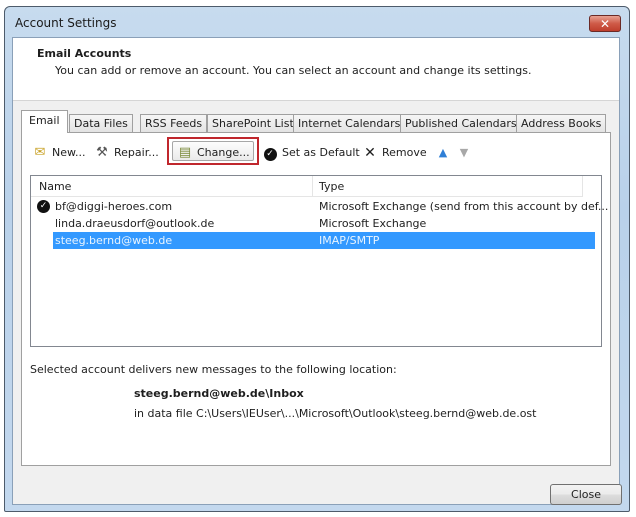 This screenshot has height=517, width=636. What do you see at coordinates (40, 152) in the screenshot?
I see `new-account-icon: ✉` at bounding box center [40, 152].